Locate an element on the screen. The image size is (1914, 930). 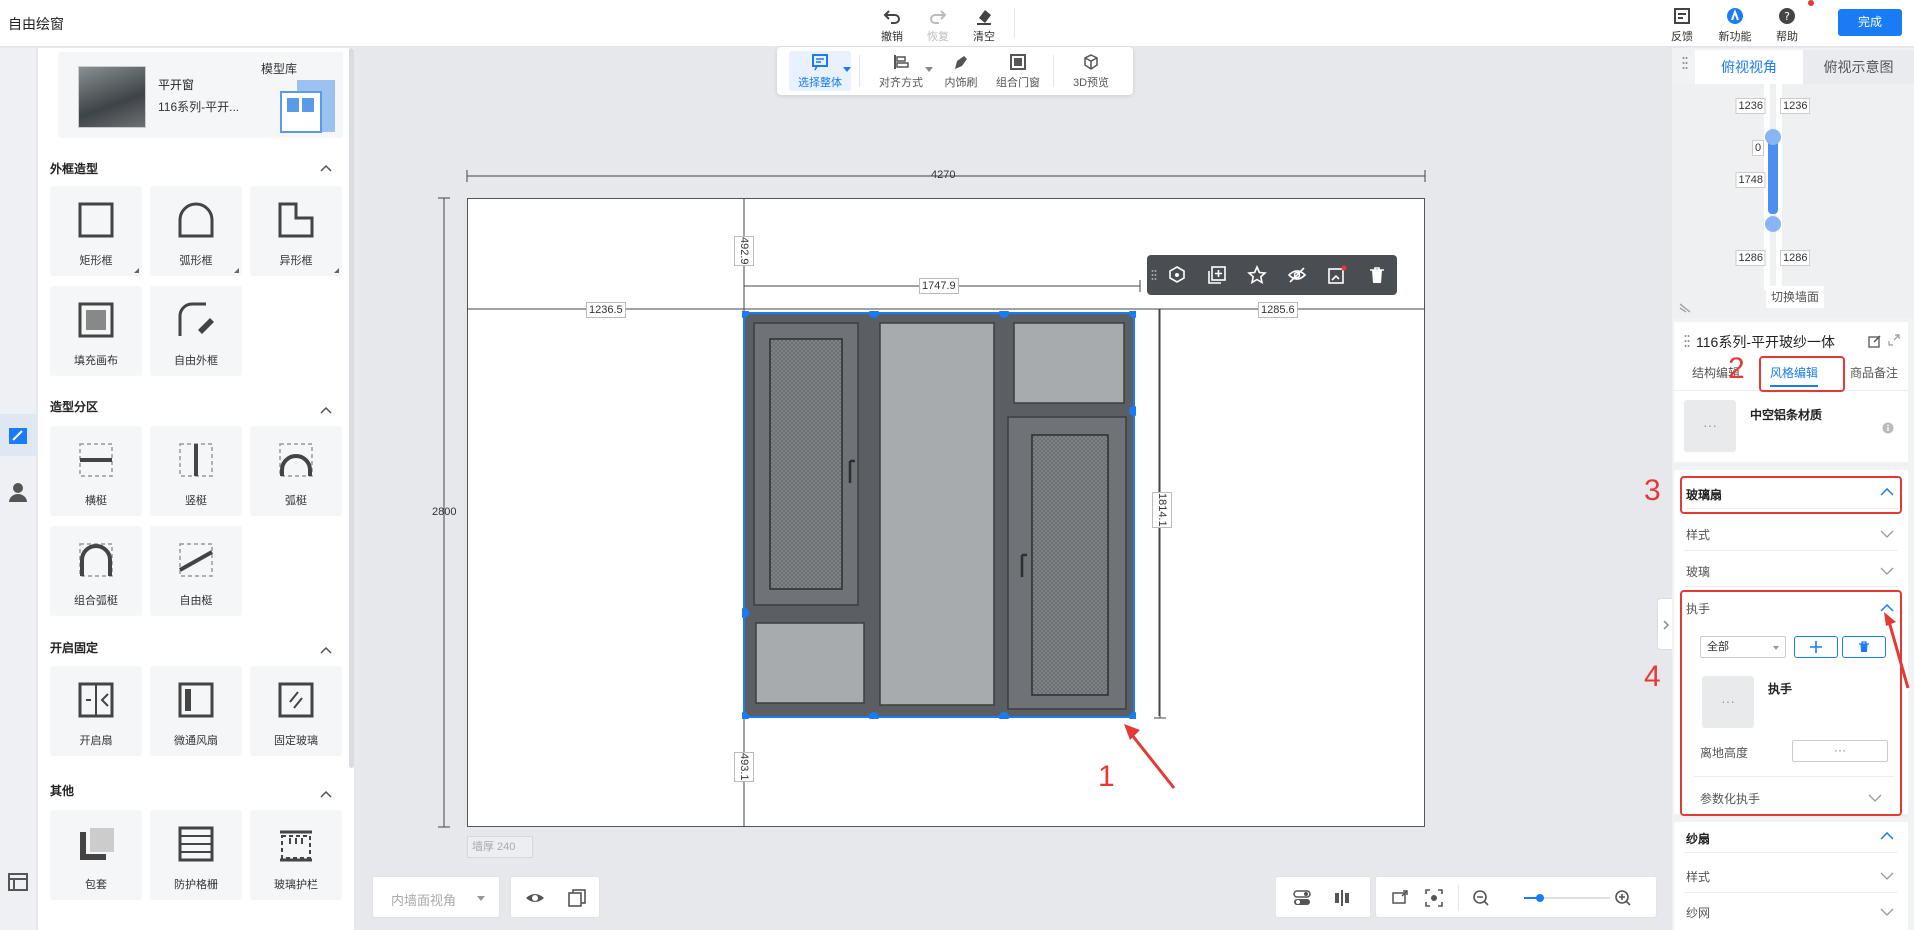
redo-button: 恢复 is located at coordinates (938, 24).